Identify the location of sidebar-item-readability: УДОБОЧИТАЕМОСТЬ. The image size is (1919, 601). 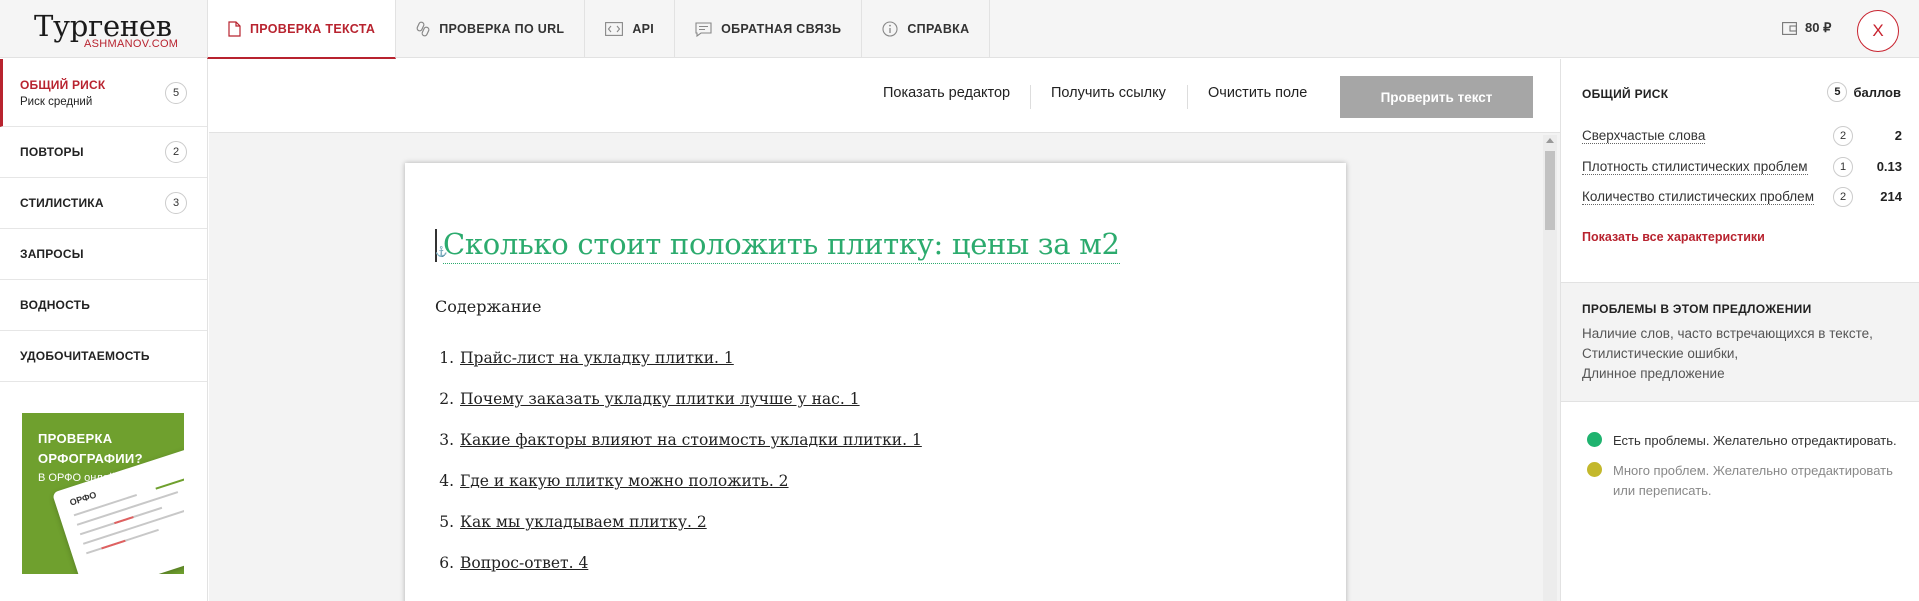
(103, 356).